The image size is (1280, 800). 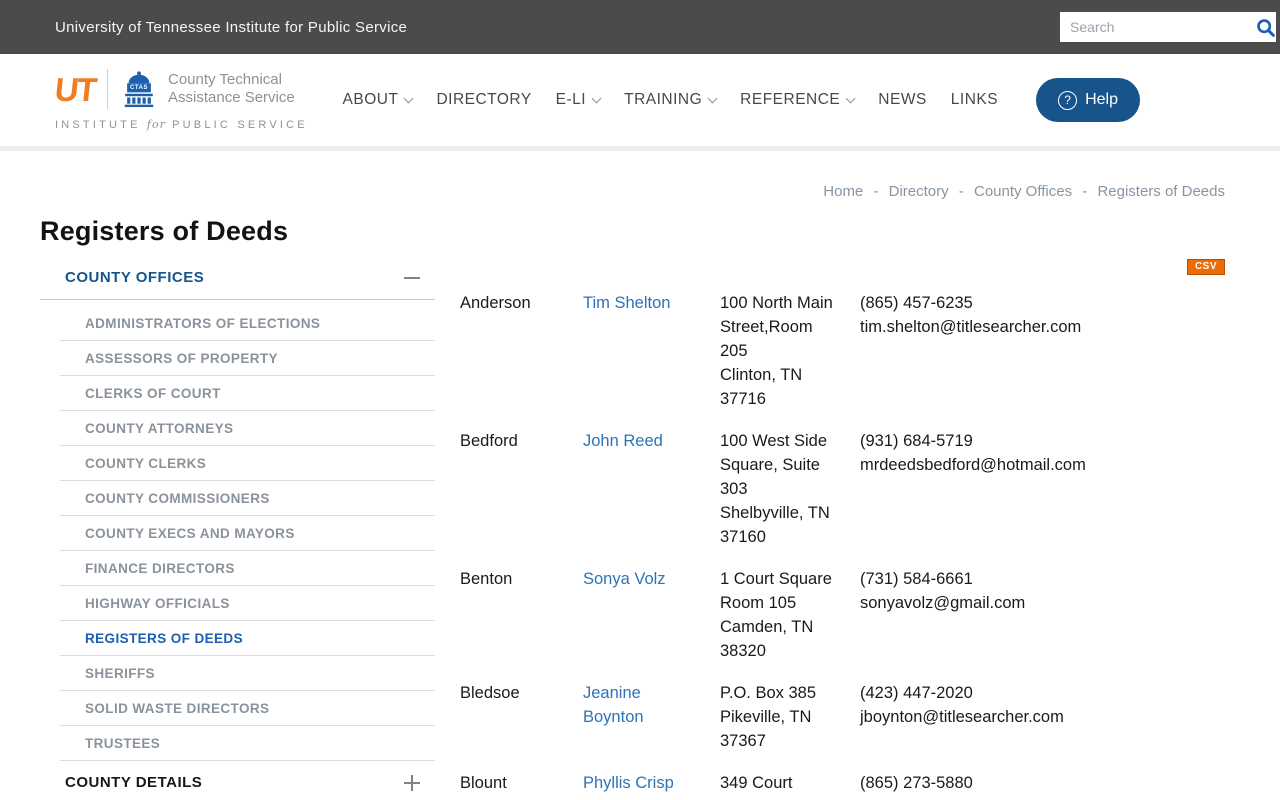 What do you see at coordinates (247, 708) in the screenshot?
I see `sidebar-item-solid-waste-directors: SOLID WASTE DIRECTORS` at bounding box center [247, 708].